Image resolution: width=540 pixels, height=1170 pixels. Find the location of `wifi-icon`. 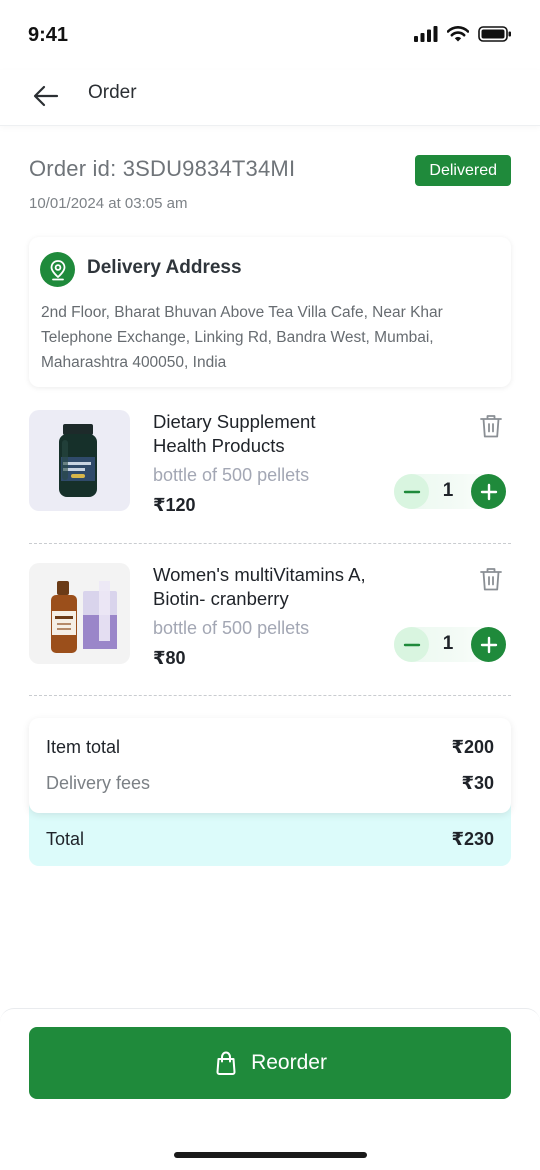

wifi-icon is located at coordinates (458, 34).